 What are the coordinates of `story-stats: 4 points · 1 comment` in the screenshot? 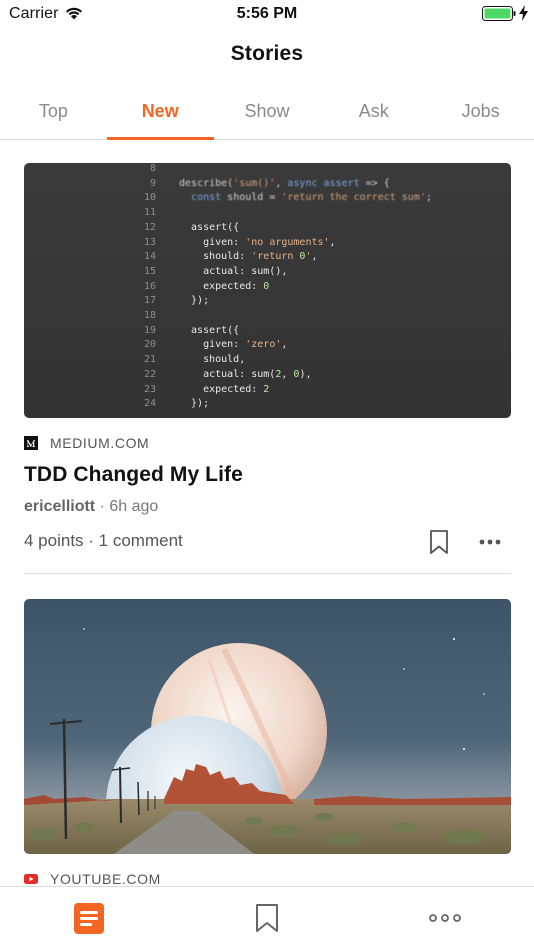 It's located at (103, 541).